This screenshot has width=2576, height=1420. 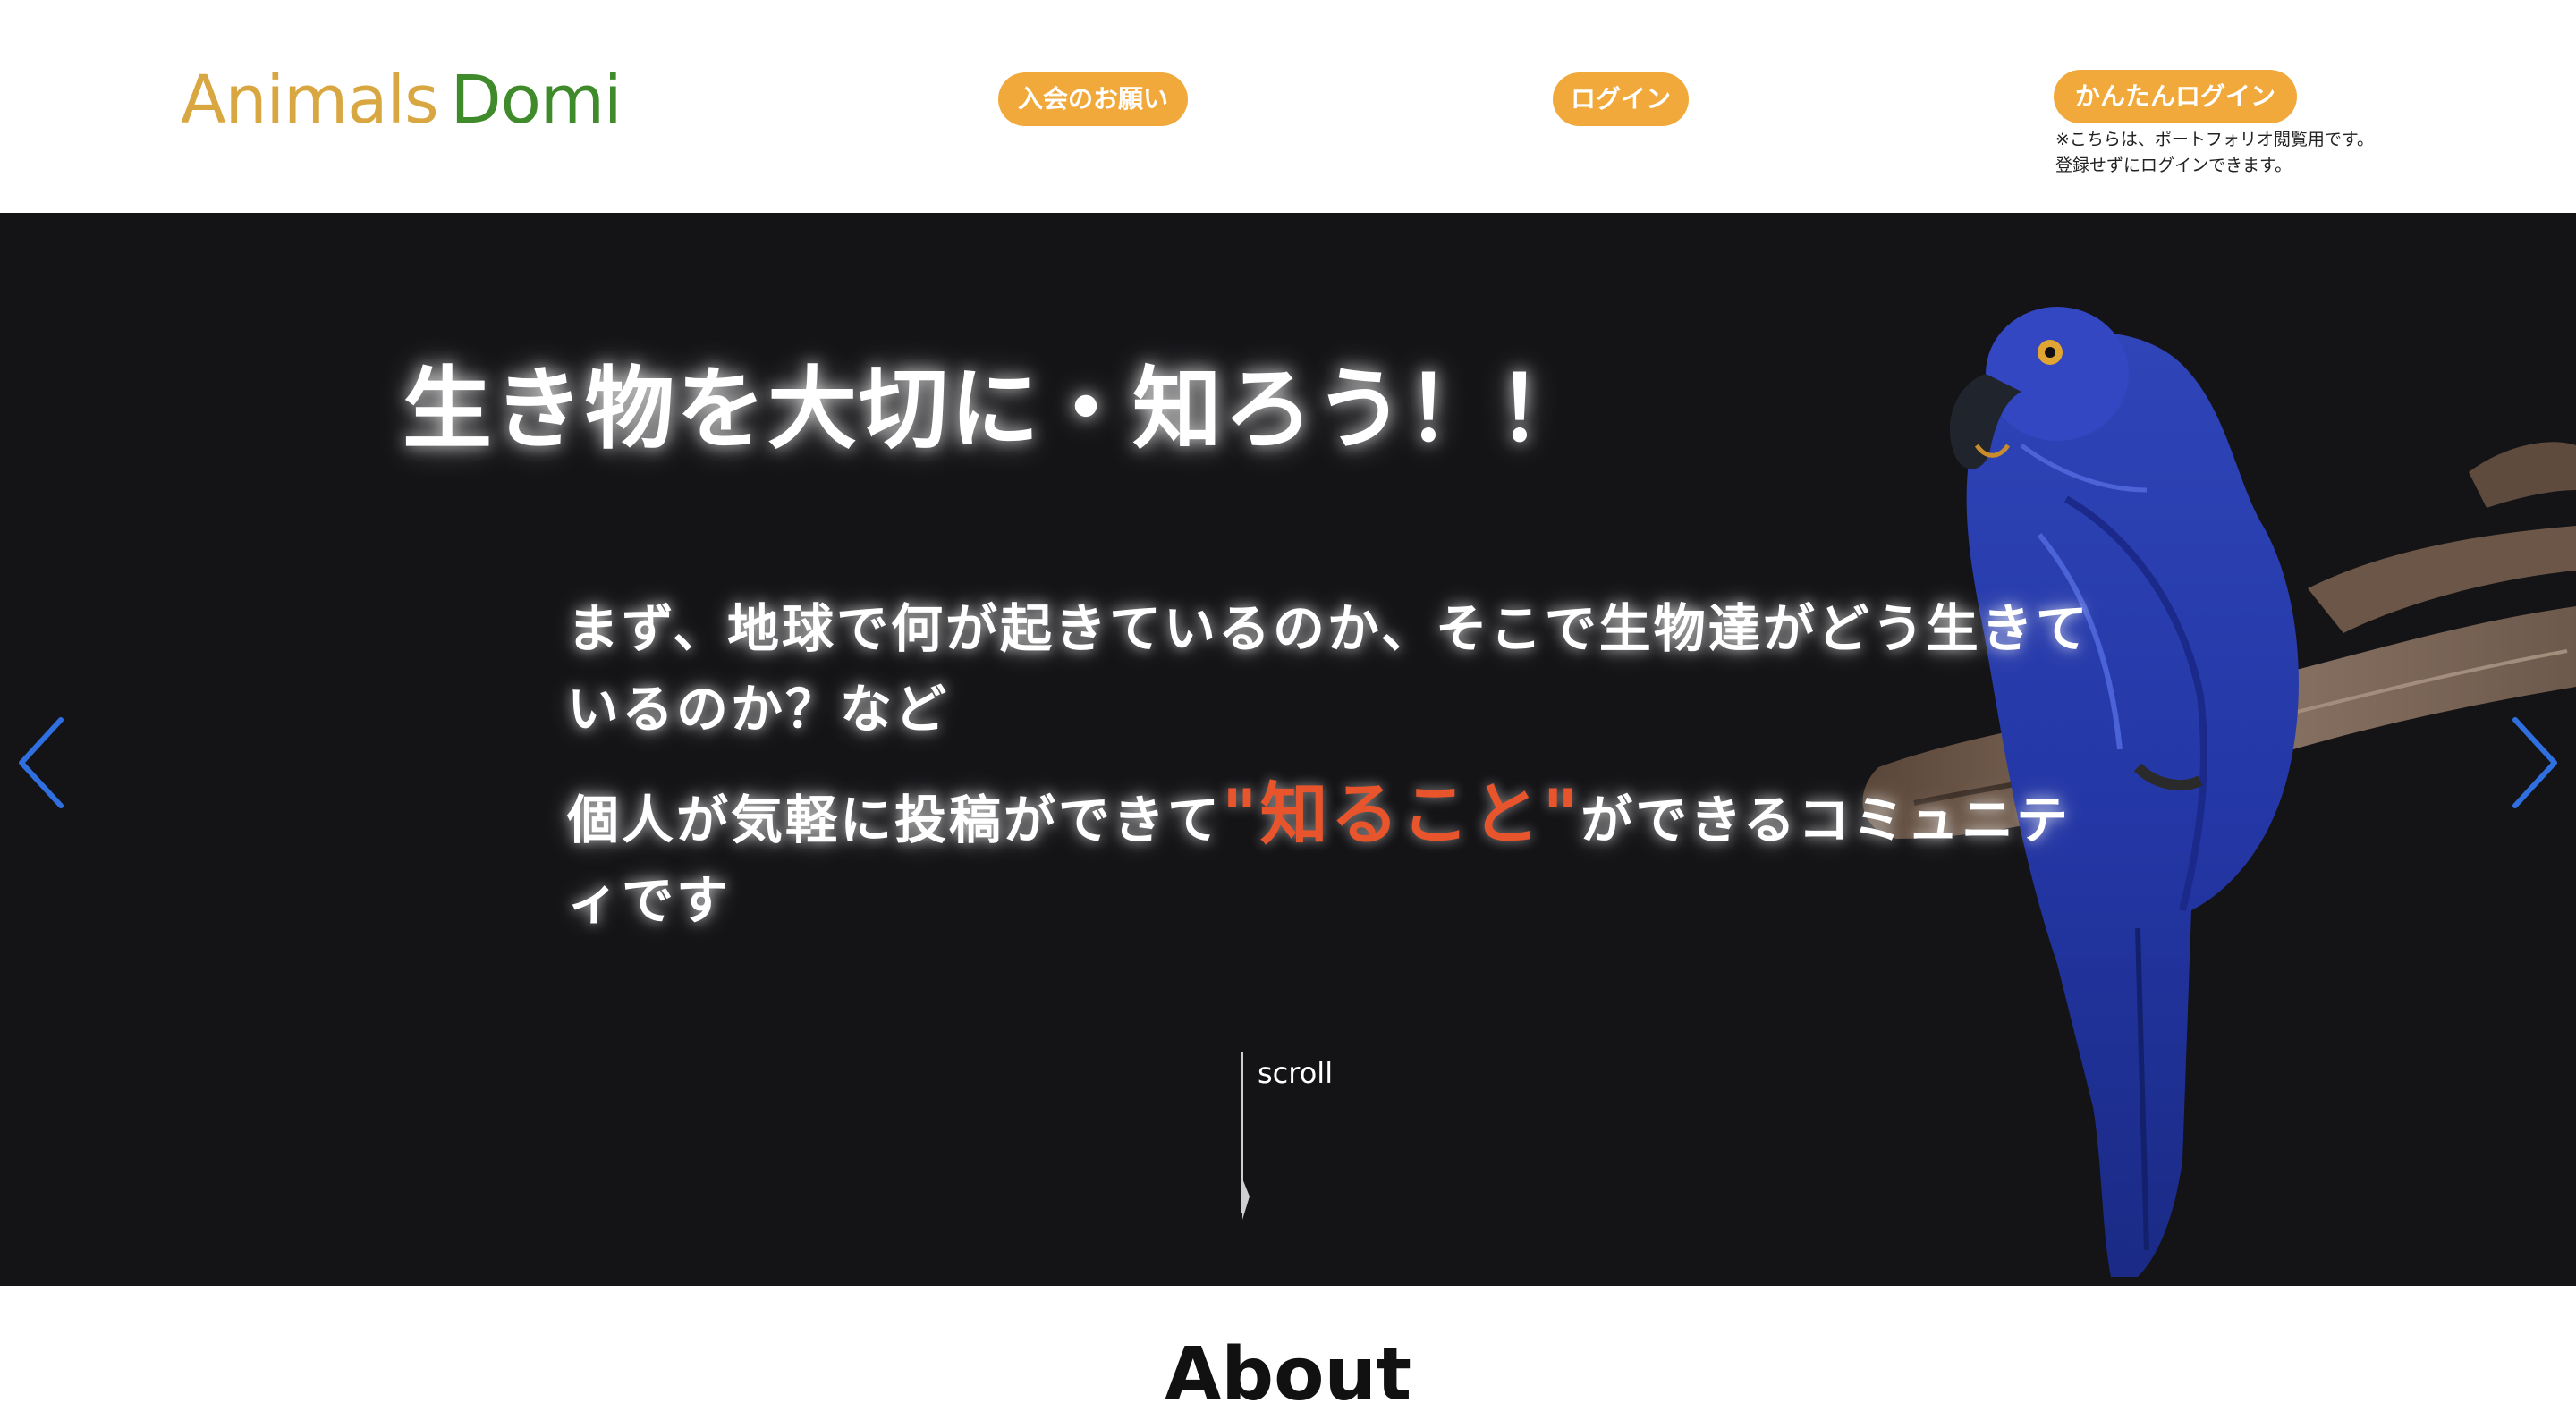 What do you see at coordinates (2215, 139) in the screenshot?
I see `easy-login-note-line1: ※こちらは、ポートフォリオ閲覧用です。` at bounding box center [2215, 139].